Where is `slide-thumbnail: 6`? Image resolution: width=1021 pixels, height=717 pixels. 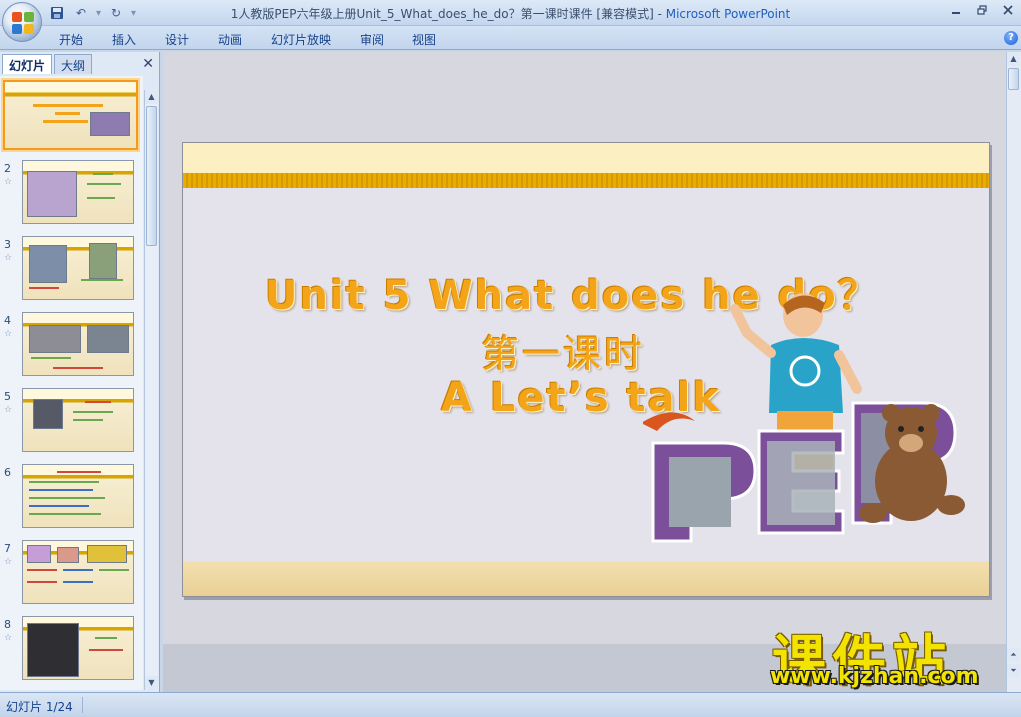 slide-thumbnail: 6 is located at coordinates (71, 498).